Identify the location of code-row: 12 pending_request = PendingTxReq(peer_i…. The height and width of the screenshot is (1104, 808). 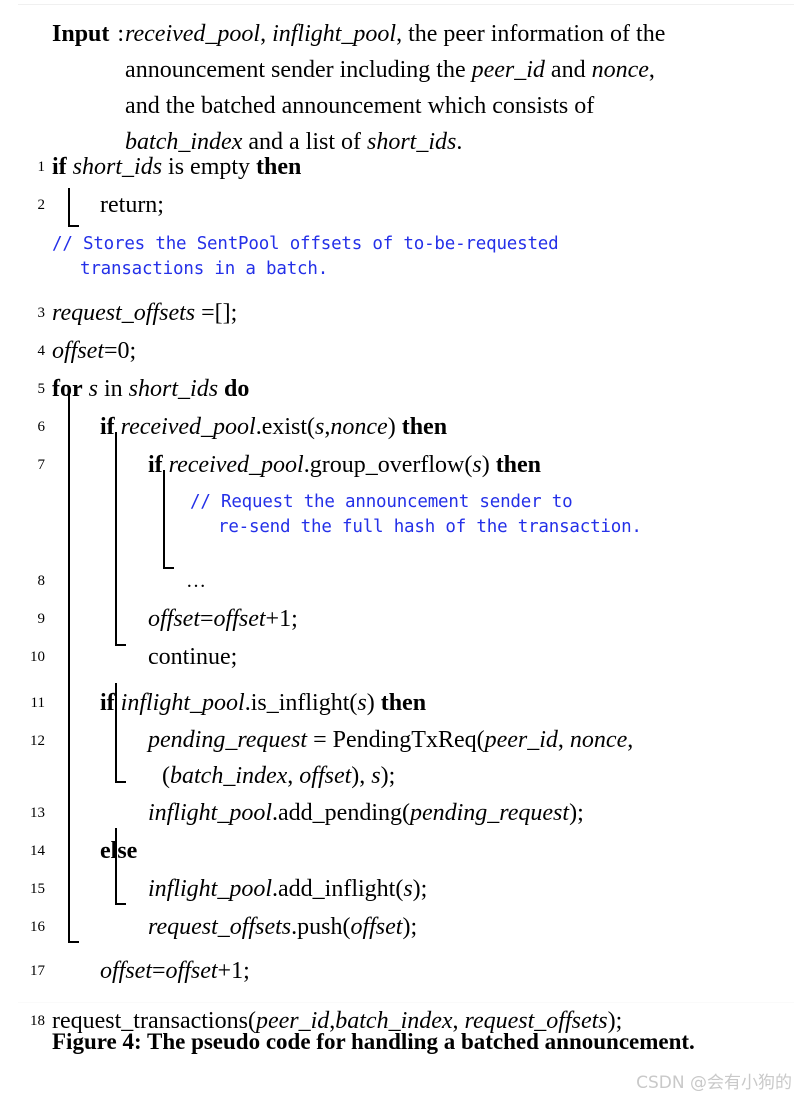
(404, 758).